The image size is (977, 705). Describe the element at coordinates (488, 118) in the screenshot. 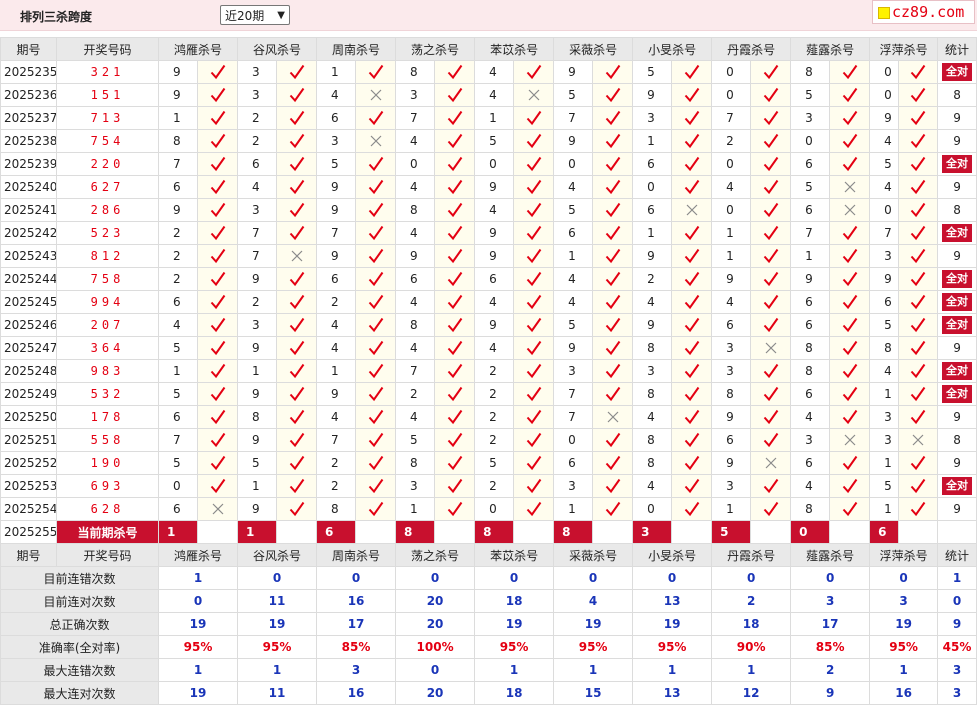

I see `table-row: 2025237 713 1 2 6 7 1 7 3 7 3 9 9` at that location.